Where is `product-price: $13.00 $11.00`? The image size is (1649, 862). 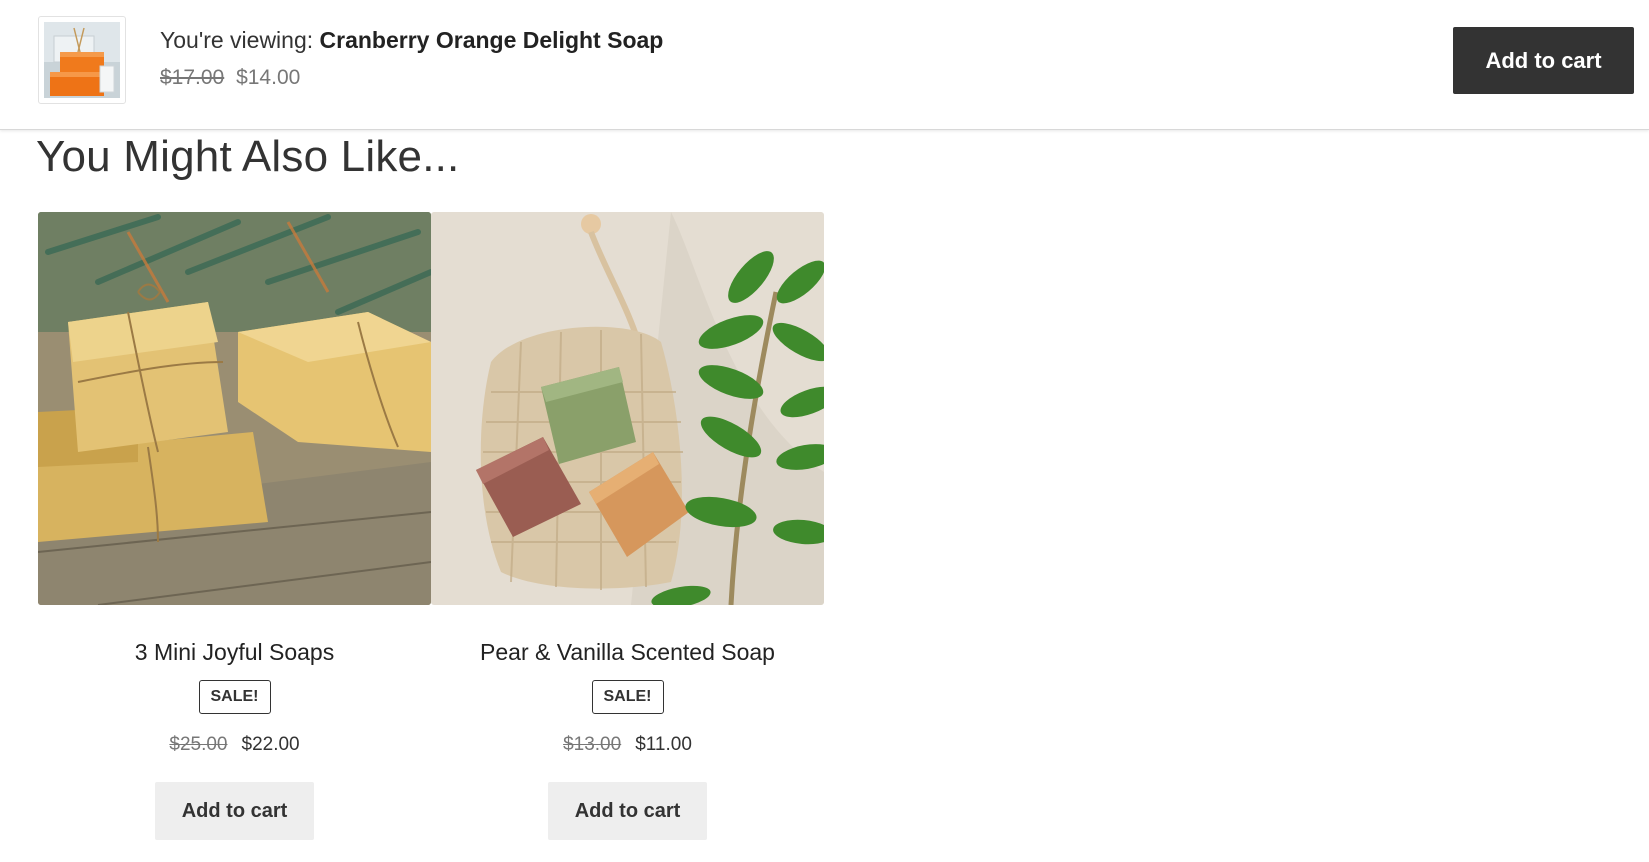
product-price: $13.00 $11.00 is located at coordinates (627, 745).